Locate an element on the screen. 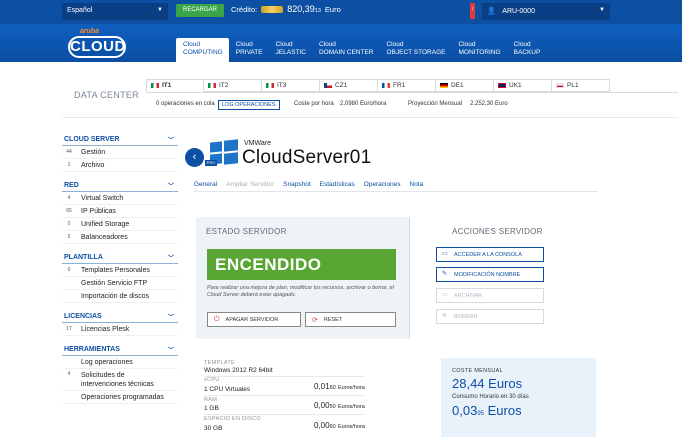  chevron-down-icon: ﹀ is located at coordinates (170, 259).